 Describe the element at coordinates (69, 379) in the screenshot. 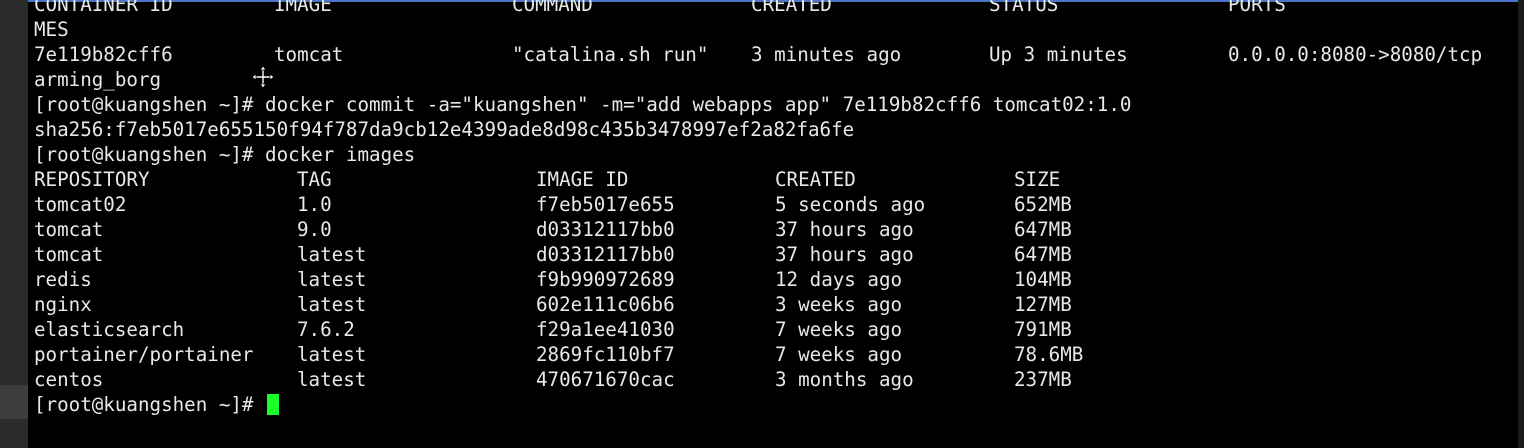

I see `image-repository: centos` at that location.